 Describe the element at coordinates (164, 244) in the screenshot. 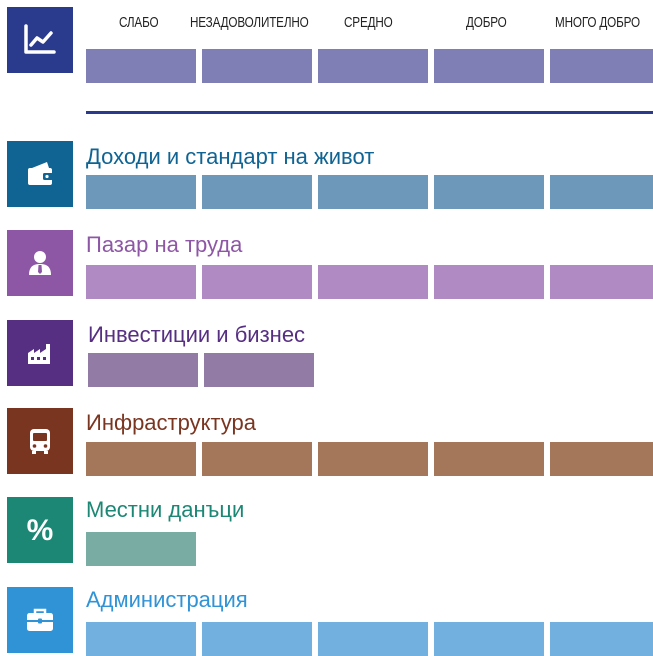

I see `row-title: Пазар на труда` at that location.